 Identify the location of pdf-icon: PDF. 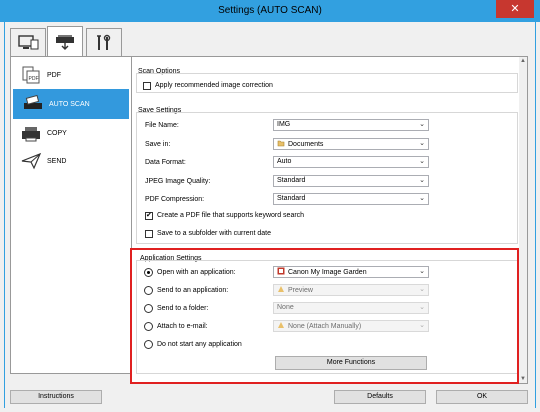
(31, 75).